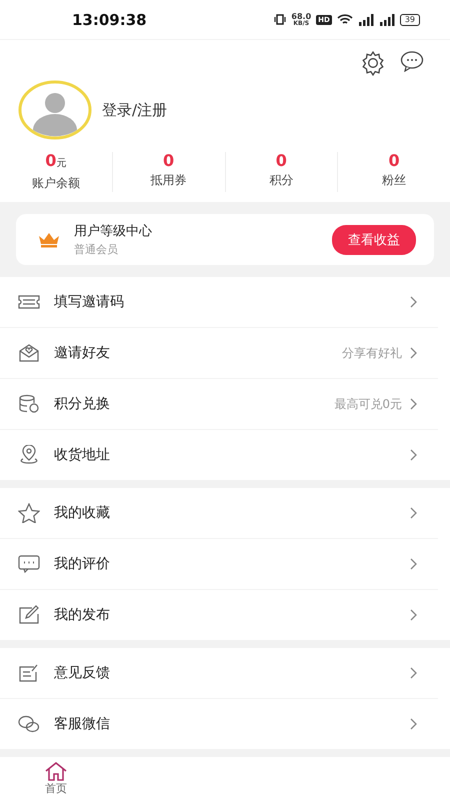 This screenshot has width=450, height=800. What do you see at coordinates (29, 353) in the screenshot?
I see `envelope-icon` at bounding box center [29, 353].